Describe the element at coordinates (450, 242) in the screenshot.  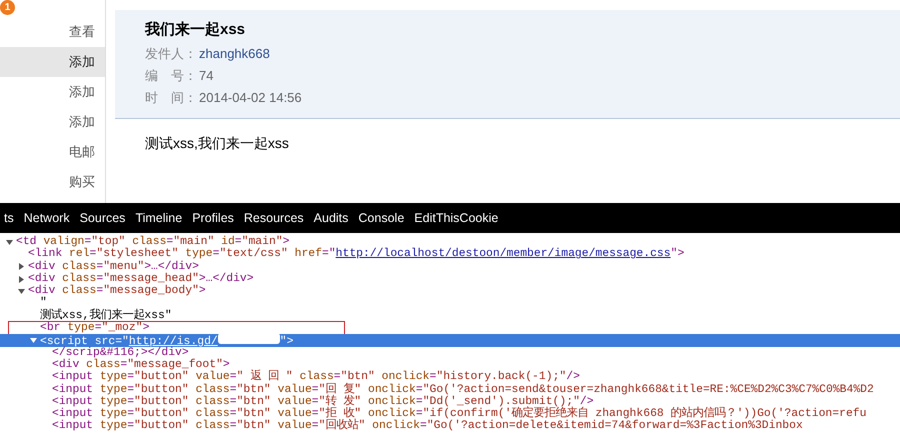
I see `dom-node-line: <td valign="top" class="main" id="main">` at that location.